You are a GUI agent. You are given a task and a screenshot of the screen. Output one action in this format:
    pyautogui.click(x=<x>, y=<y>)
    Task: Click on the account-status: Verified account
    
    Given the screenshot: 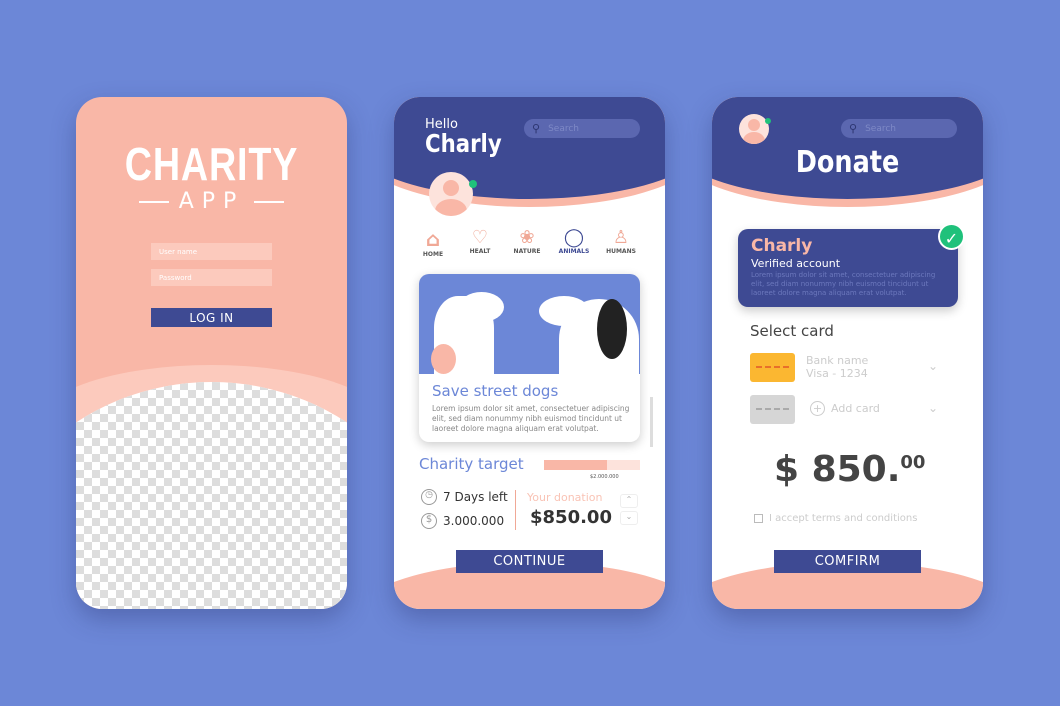 What is the action you would take?
    pyautogui.click(x=796, y=263)
    